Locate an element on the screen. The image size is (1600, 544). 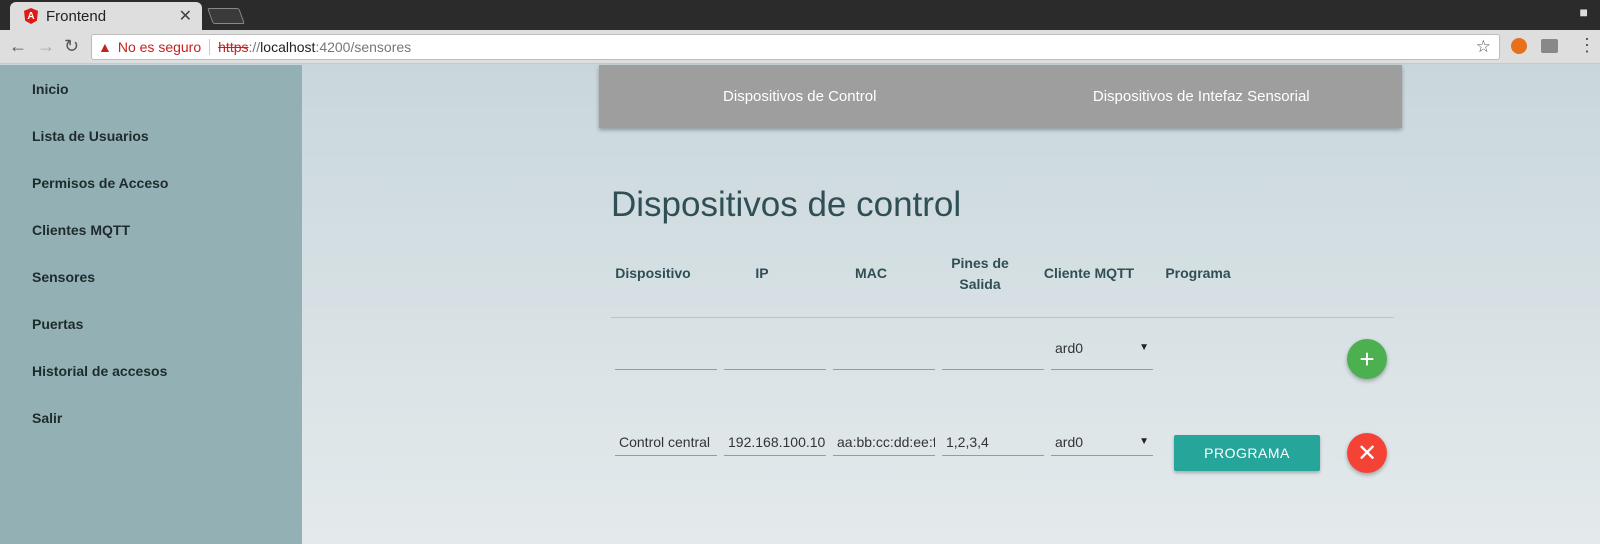
sidebar-item-inicio: Inicio is located at coordinates (50, 89).